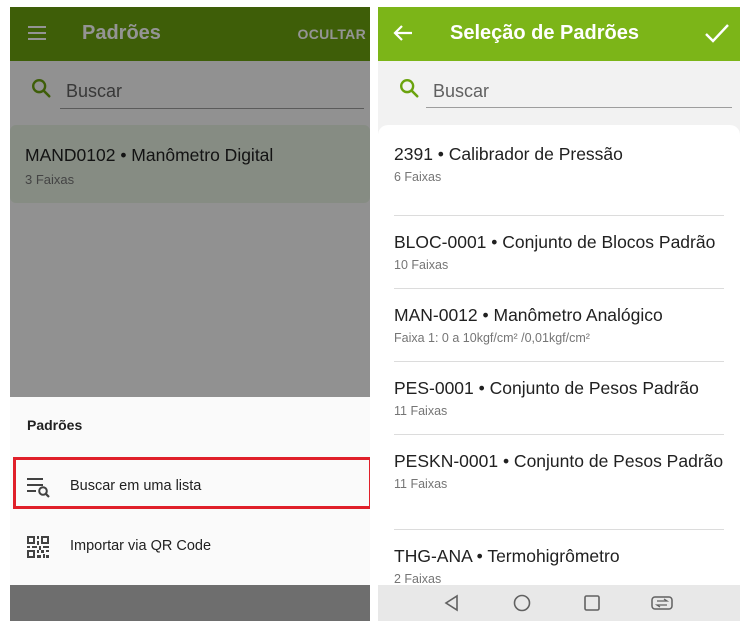 The height and width of the screenshot is (629, 747). Describe the element at coordinates (38, 547) in the screenshot. I see `qr-code-icon` at that location.